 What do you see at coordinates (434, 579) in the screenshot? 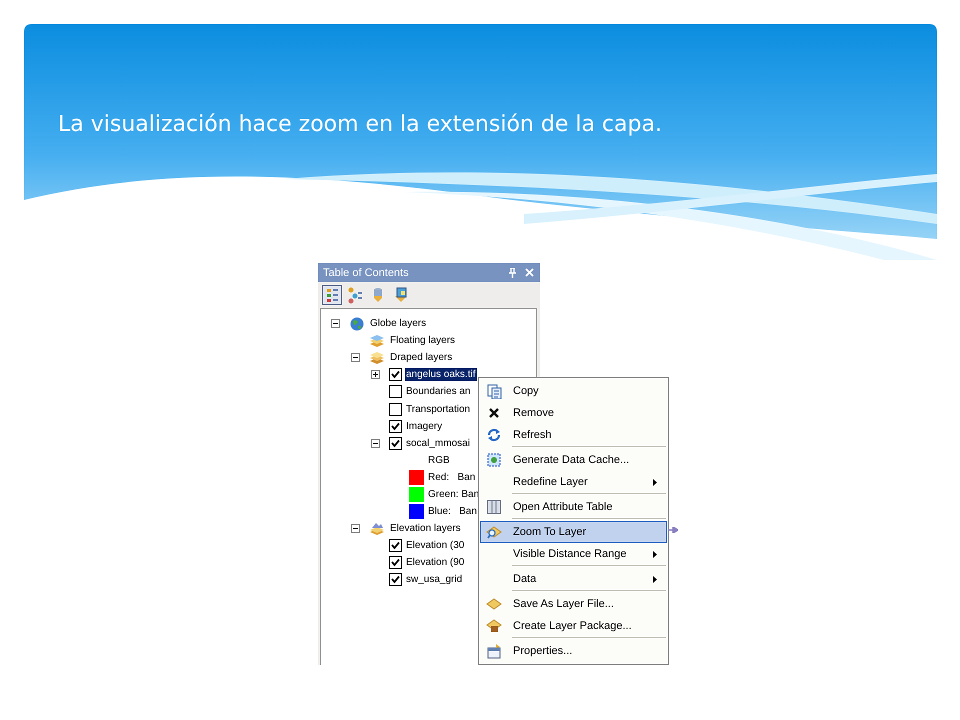
I see `tree-item-label: sw_usa_grid` at bounding box center [434, 579].